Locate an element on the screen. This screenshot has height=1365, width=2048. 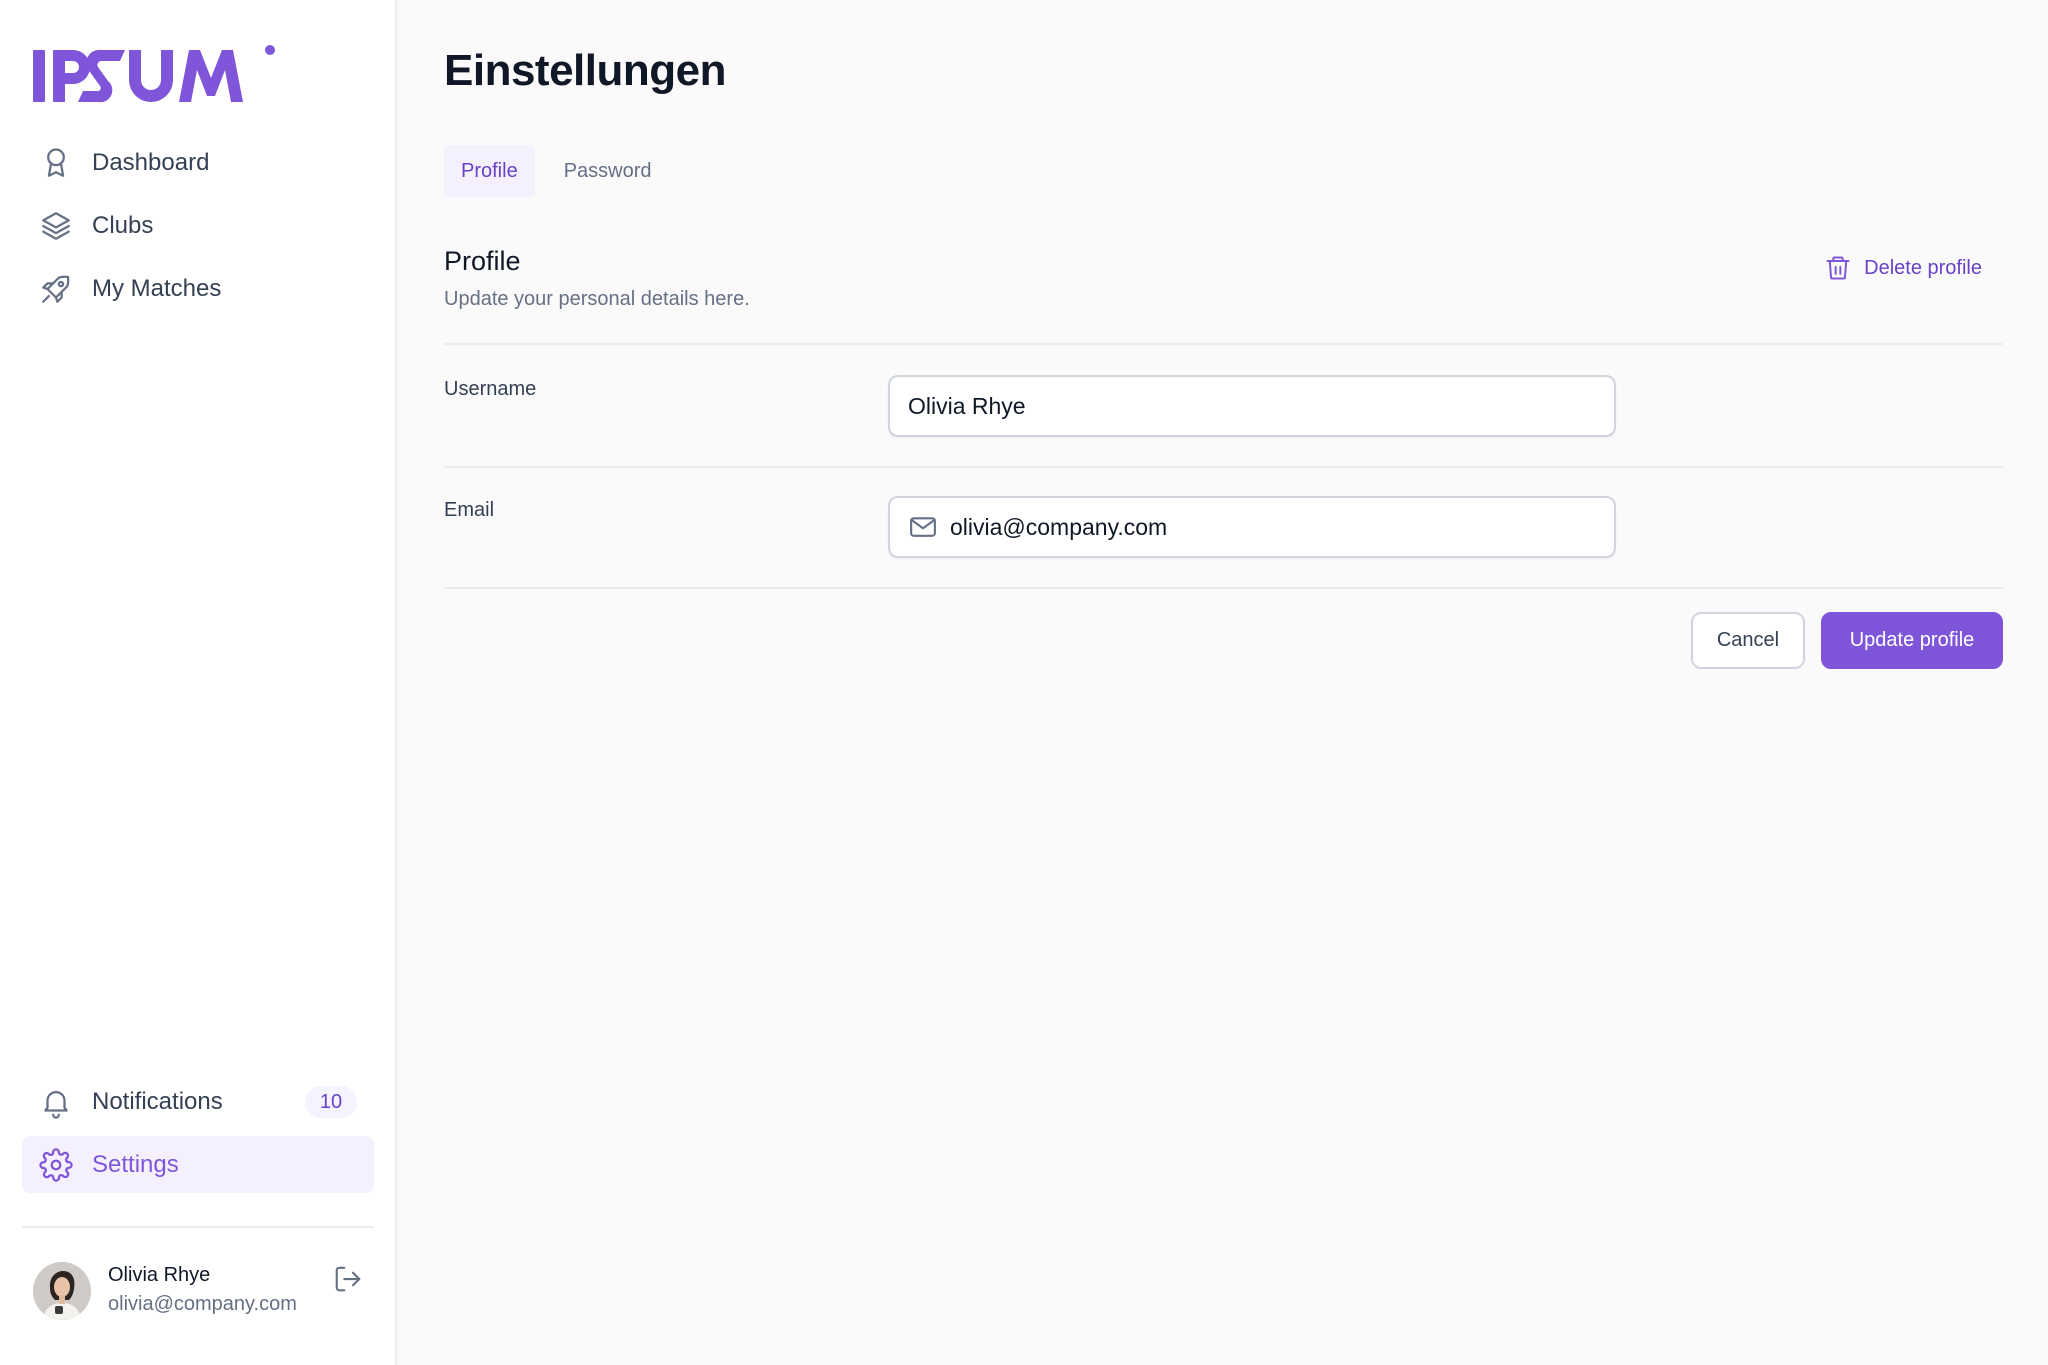
sidebar-item-label: Clubs is located at coordinates (123, 225).